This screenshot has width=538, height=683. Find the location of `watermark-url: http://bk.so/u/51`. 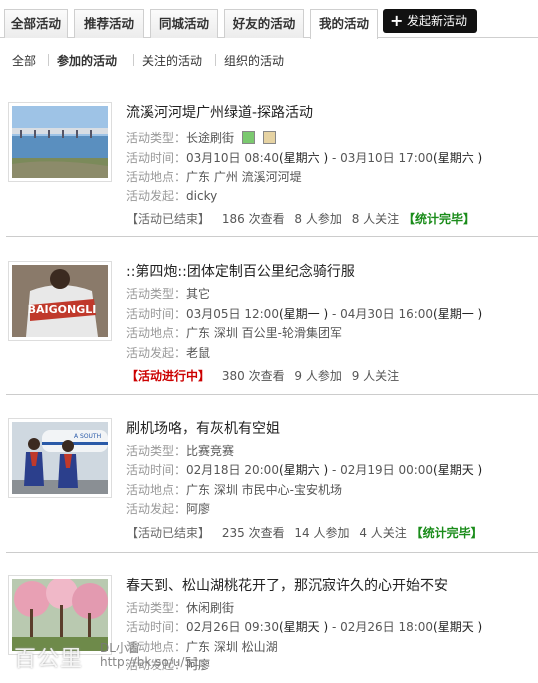

watermark-url: http://bk.so/u/51 is located at coordinates (150, 662).